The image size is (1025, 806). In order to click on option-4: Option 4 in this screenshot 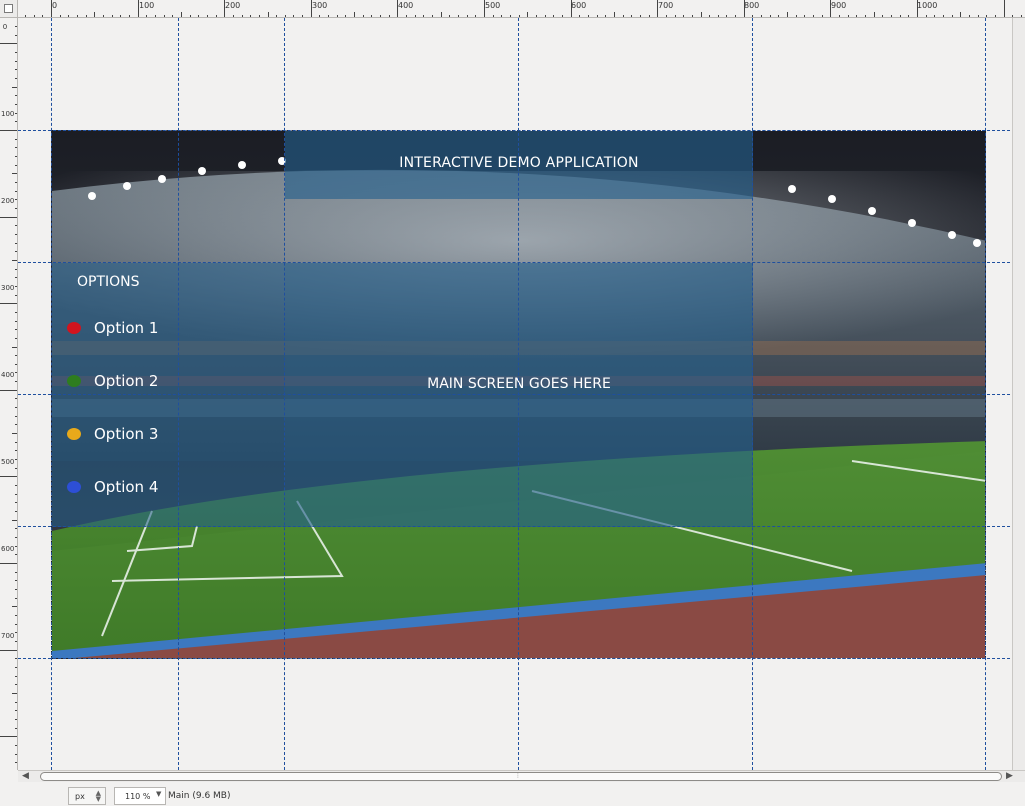, I will do `click(112, 487)`.